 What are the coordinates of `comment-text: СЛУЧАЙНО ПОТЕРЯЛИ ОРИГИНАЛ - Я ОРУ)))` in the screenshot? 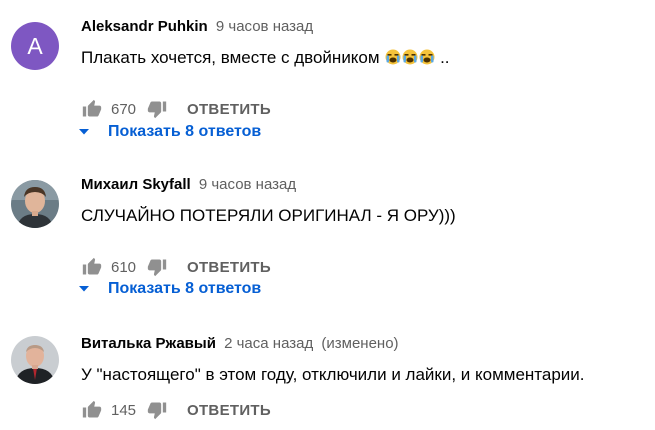 It's located at (268, 215).